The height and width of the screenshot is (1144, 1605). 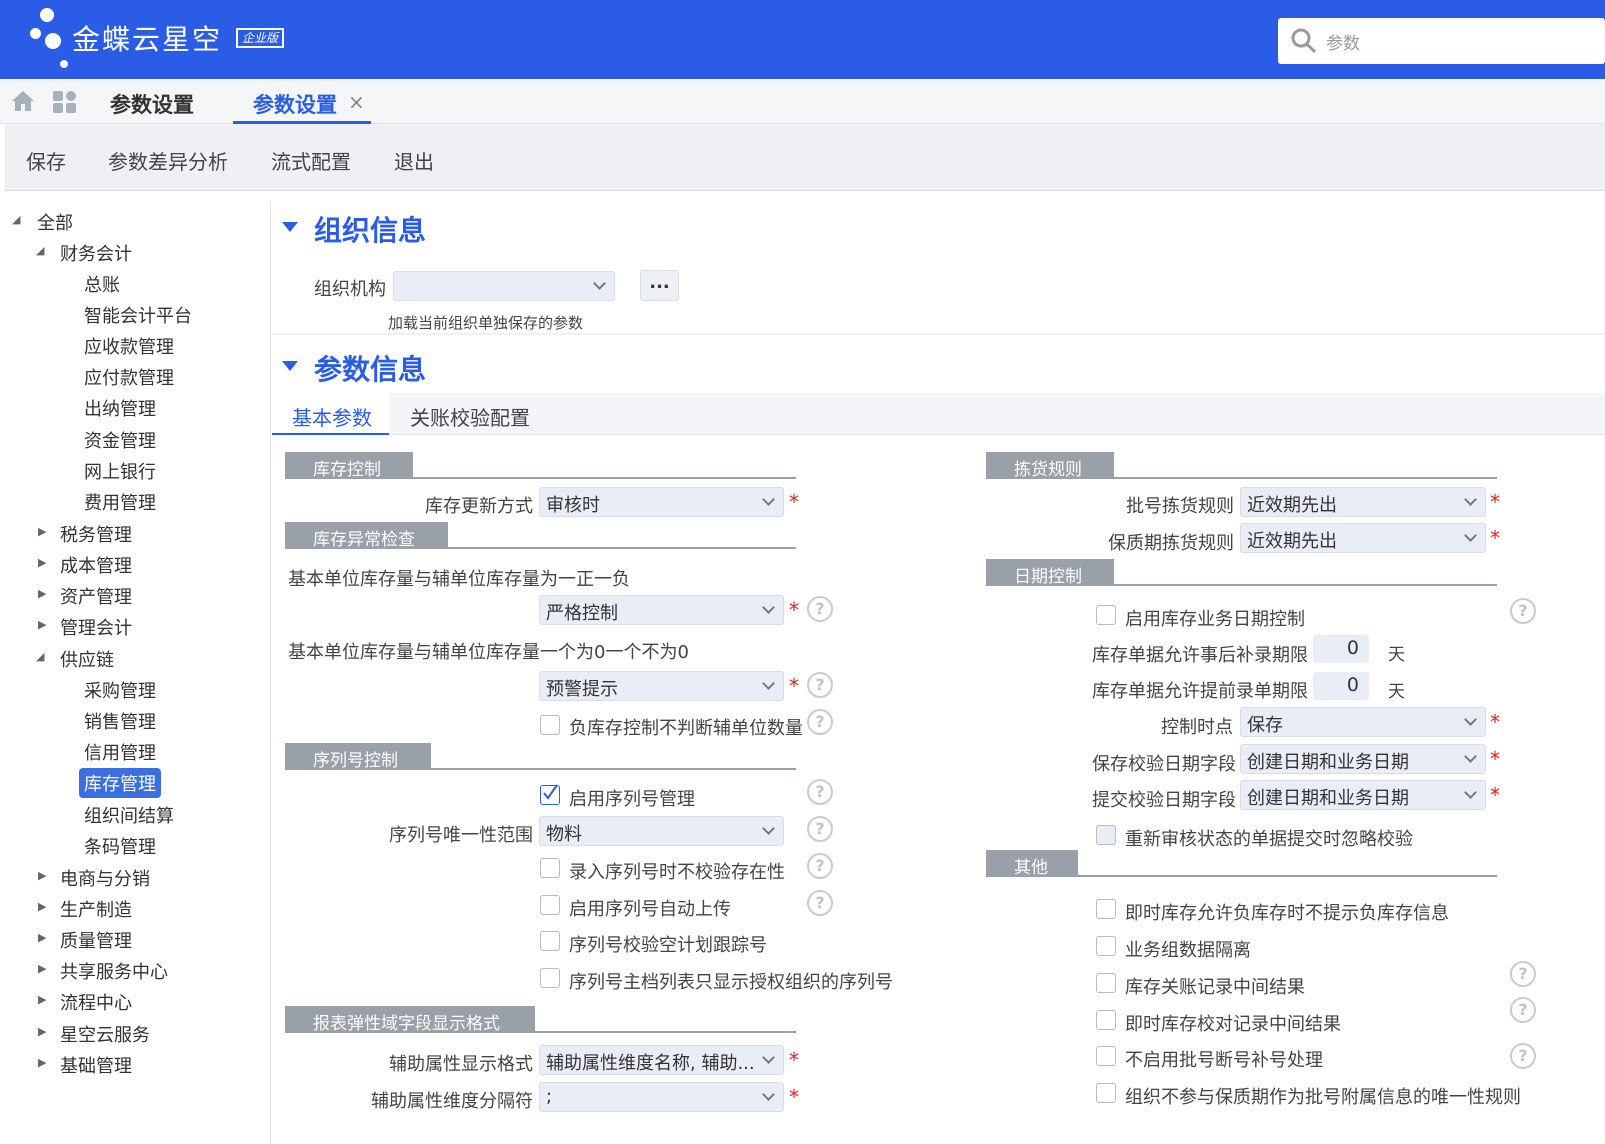 I want to click on update-mode-select: 审核时, so click(x=661, y=502).